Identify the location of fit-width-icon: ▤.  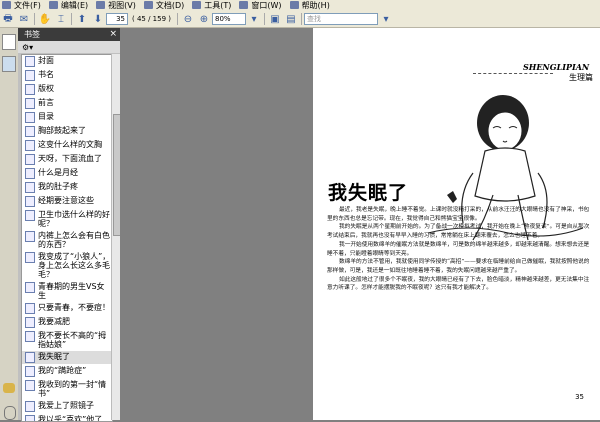
(291, 19).